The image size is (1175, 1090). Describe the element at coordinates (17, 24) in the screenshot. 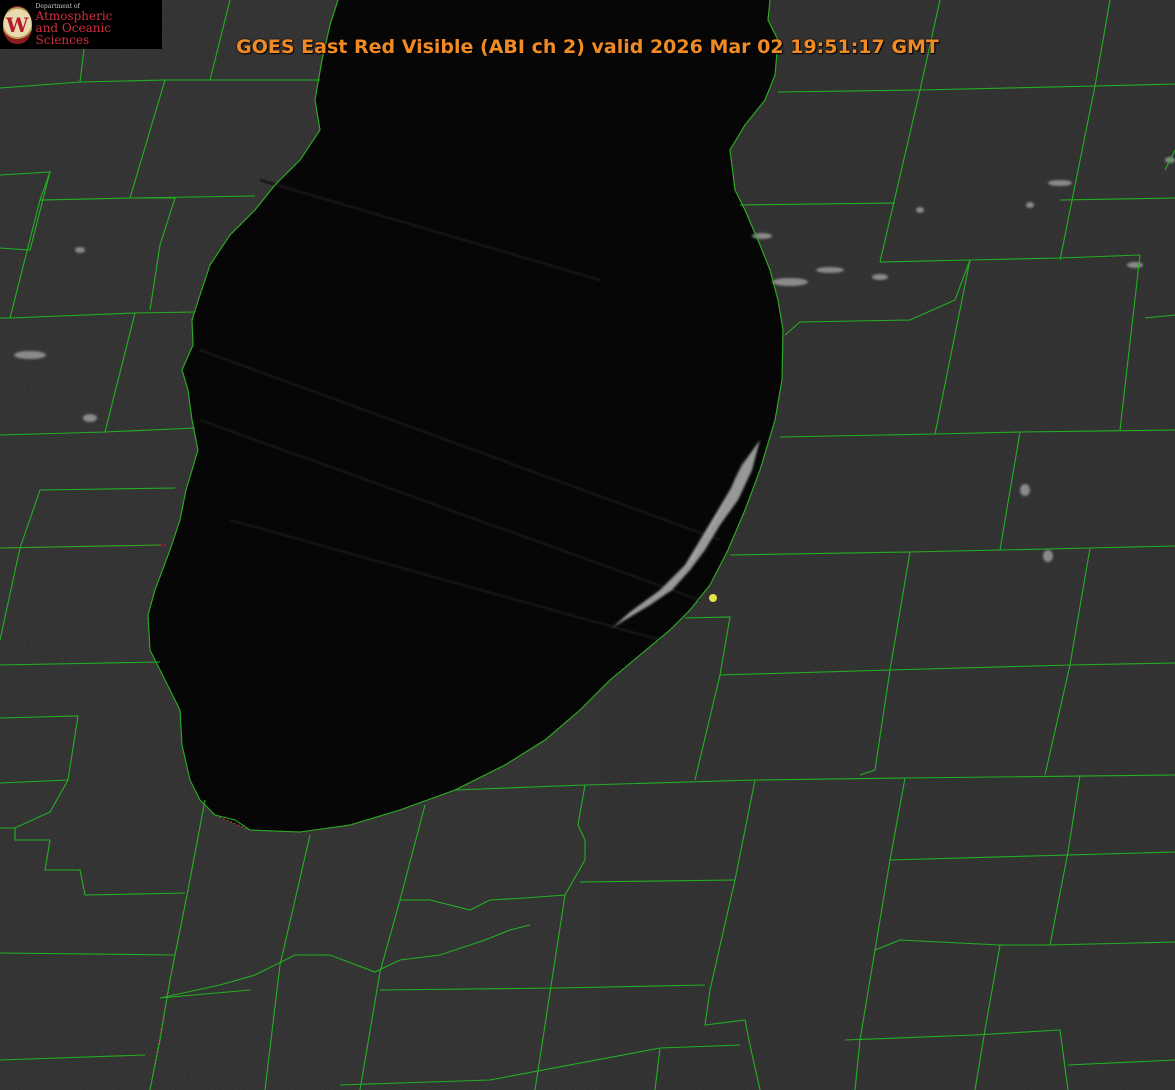

I see `seal-letter: W` at that location.